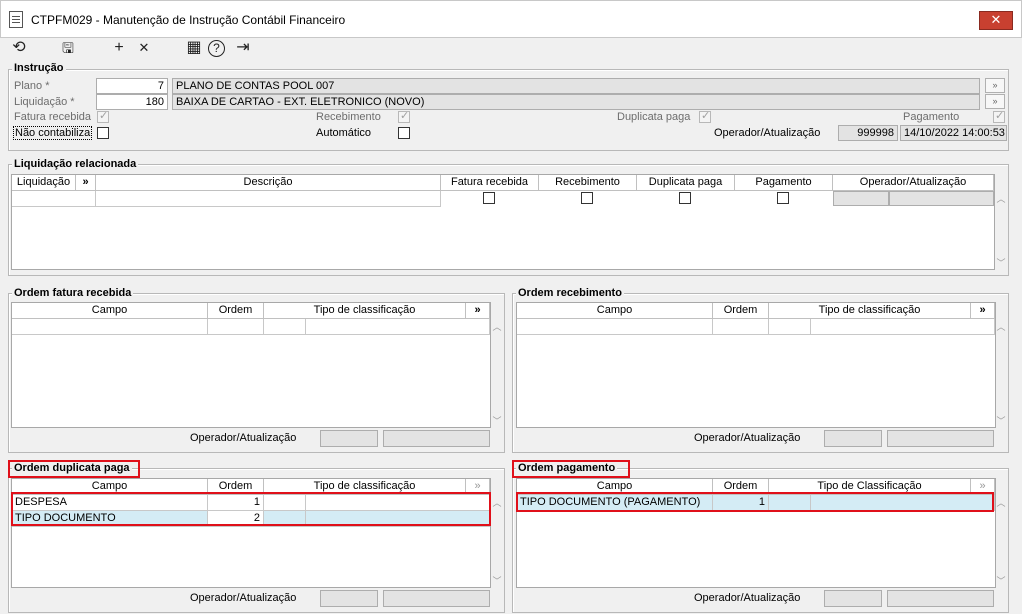 The height and width of the screenshot is (614, 1022). I want to click on automatico-checkbox, so click(404, 133).